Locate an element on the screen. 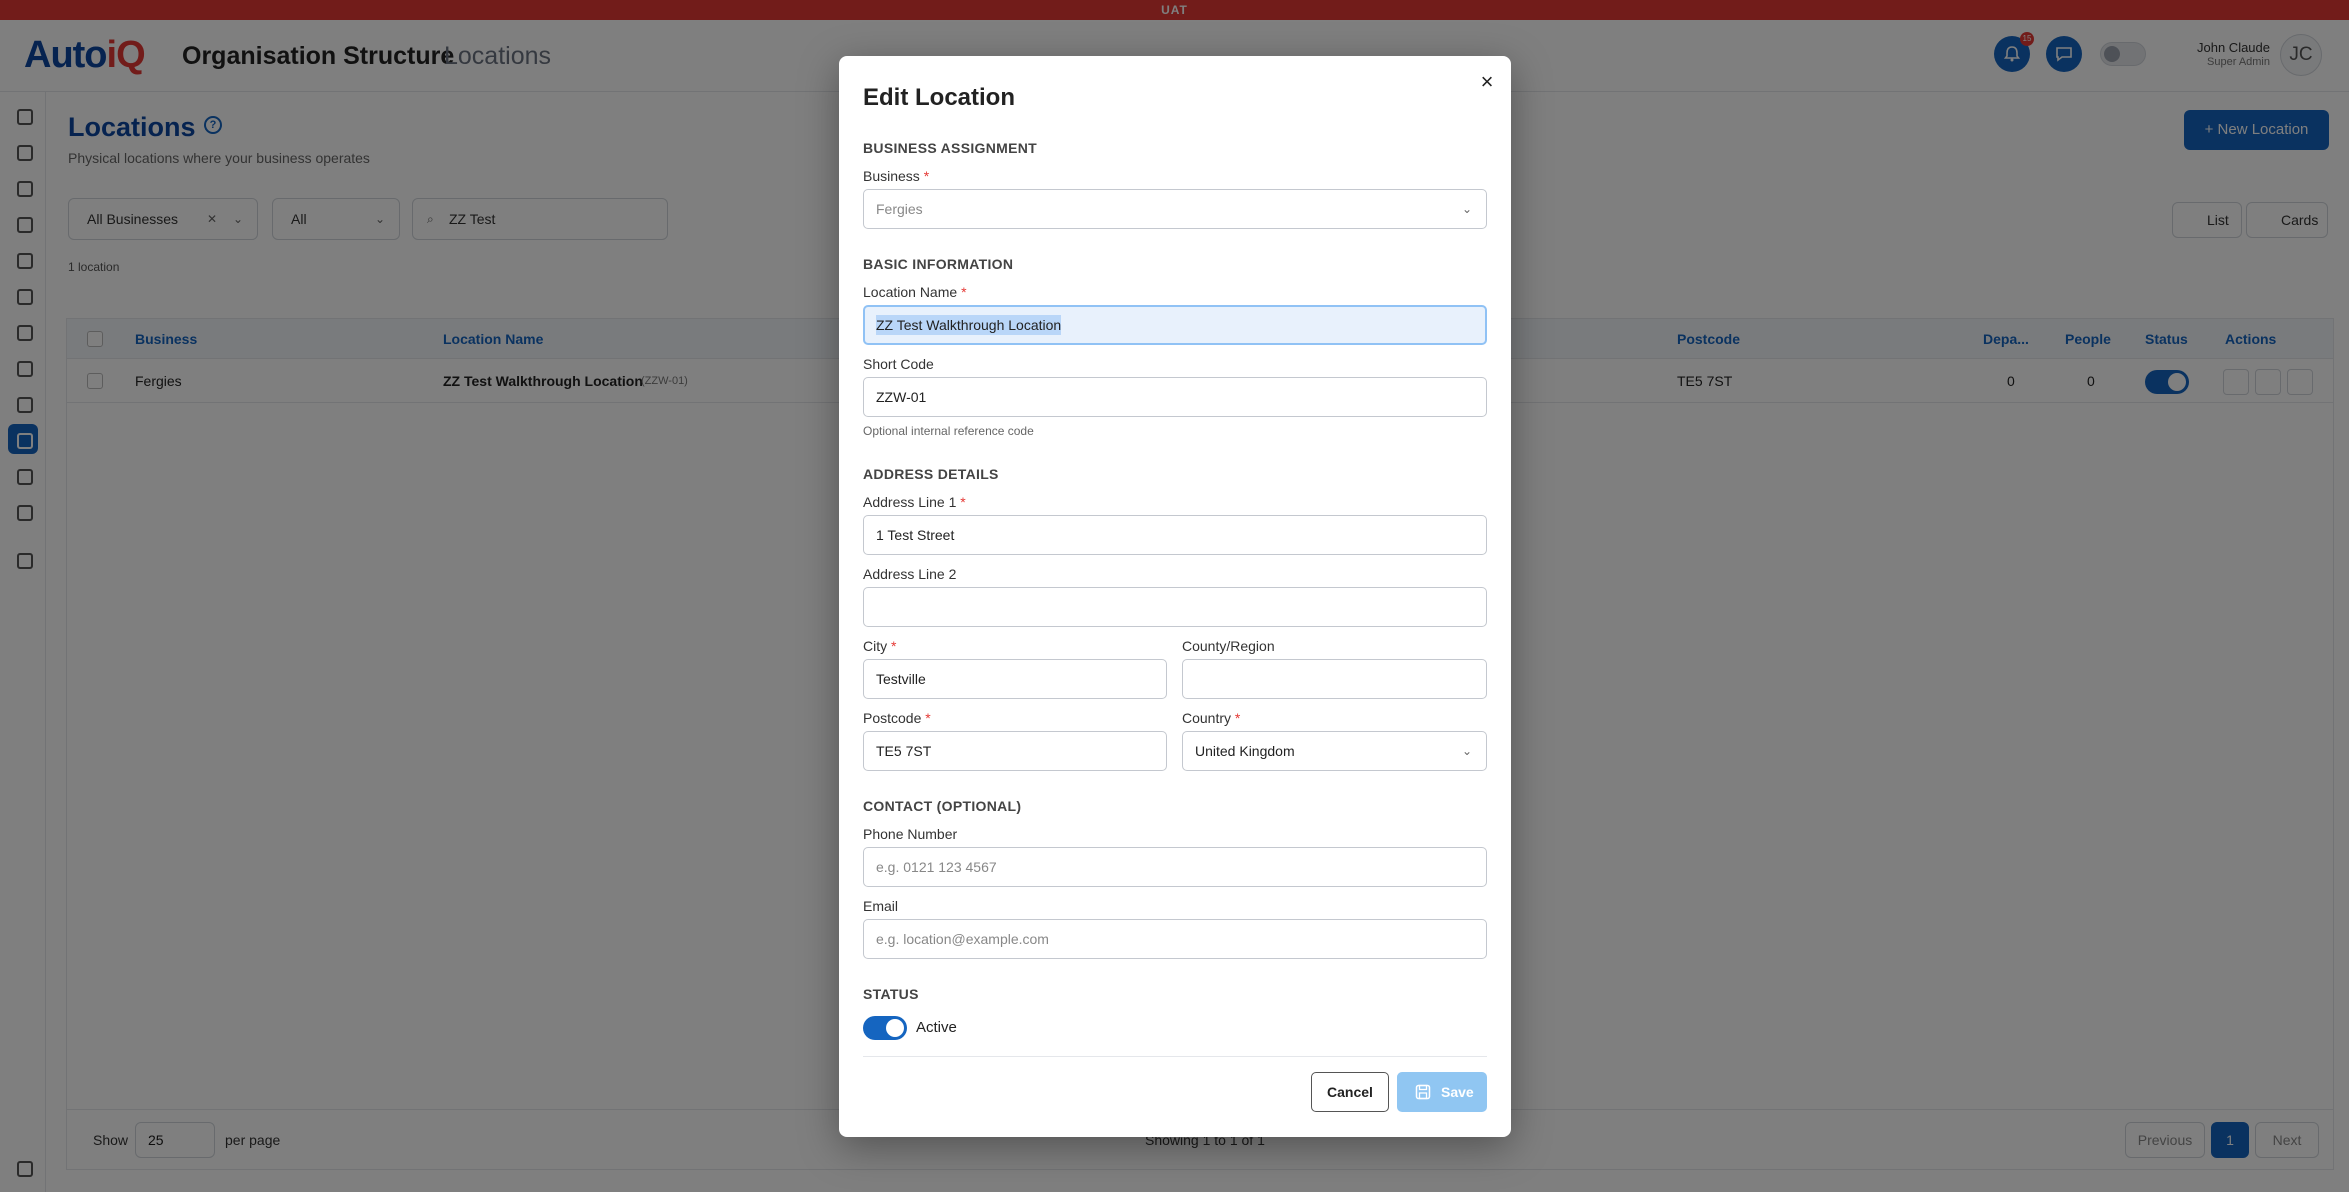 The height and width of the screenshot is (1192, 2349). location-name-value: ZZ Test Walkthrough Location is located at coordinates (969, 325).